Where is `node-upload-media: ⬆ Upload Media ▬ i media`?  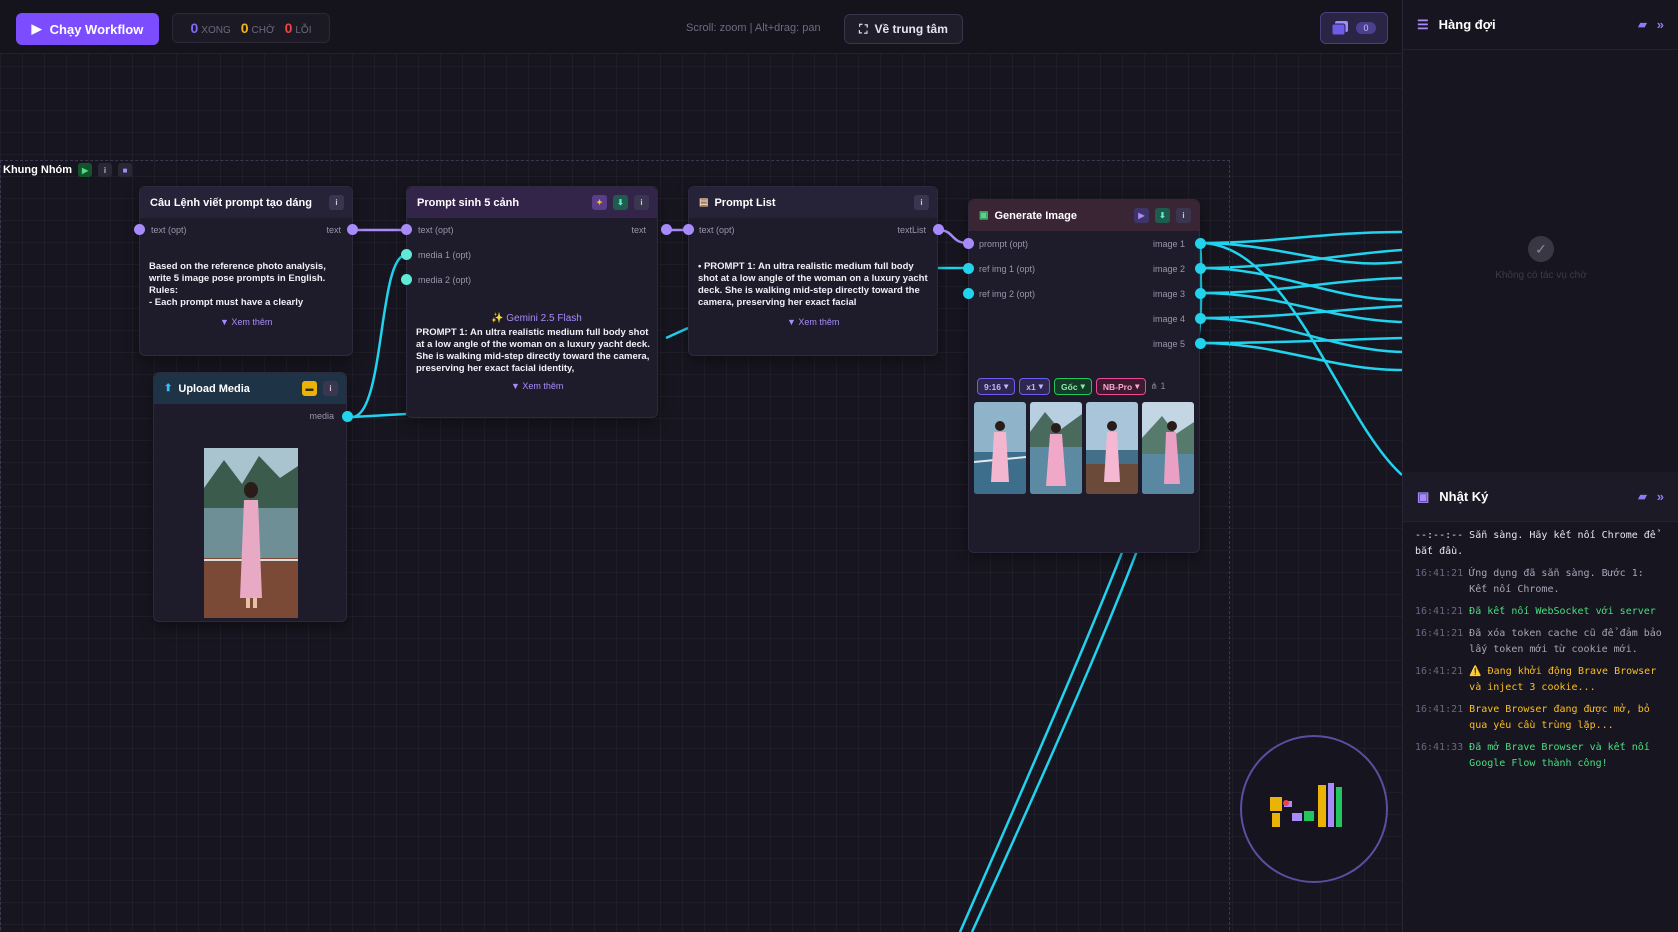 node-upload-media: ⬆ Upload Media ▬ i media is located at coordinates (250, 497).